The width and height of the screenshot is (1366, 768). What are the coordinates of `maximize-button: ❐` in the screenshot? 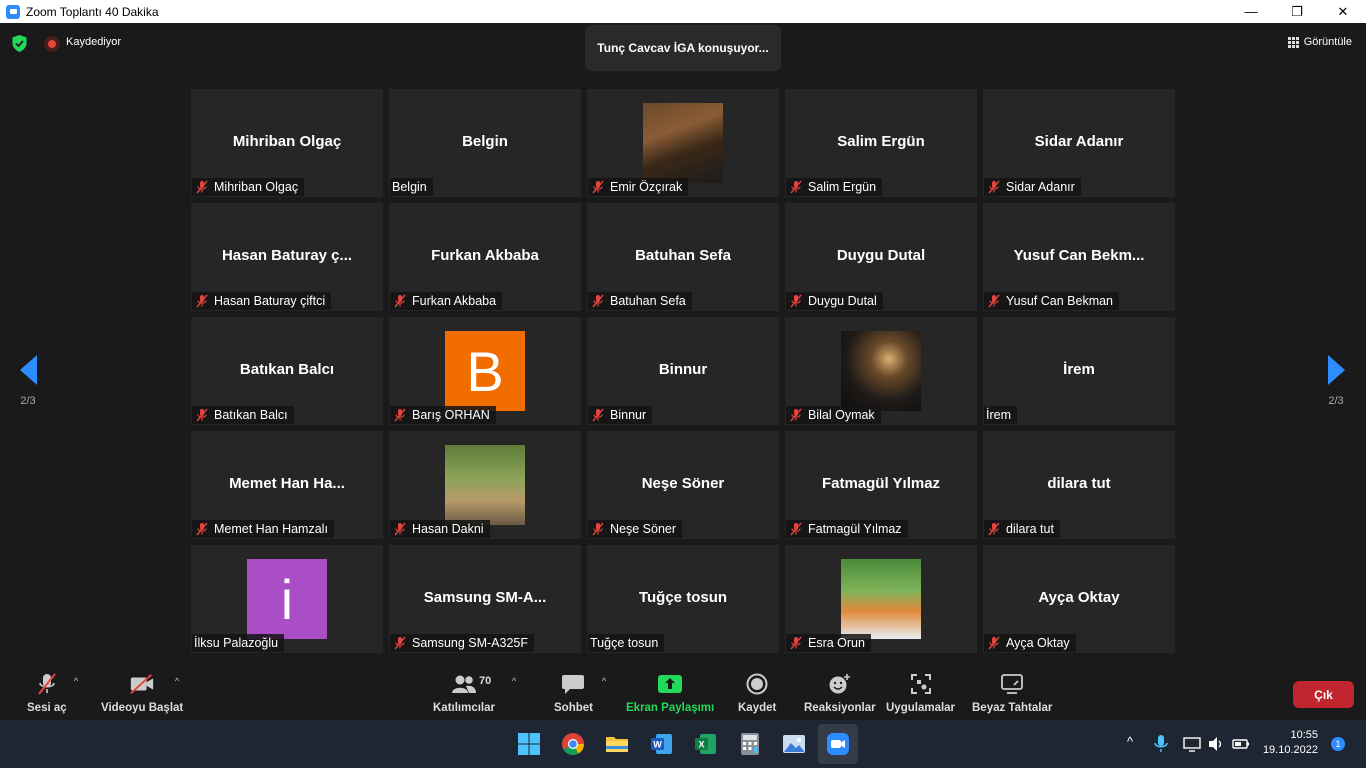 It's located at (1297, 11).